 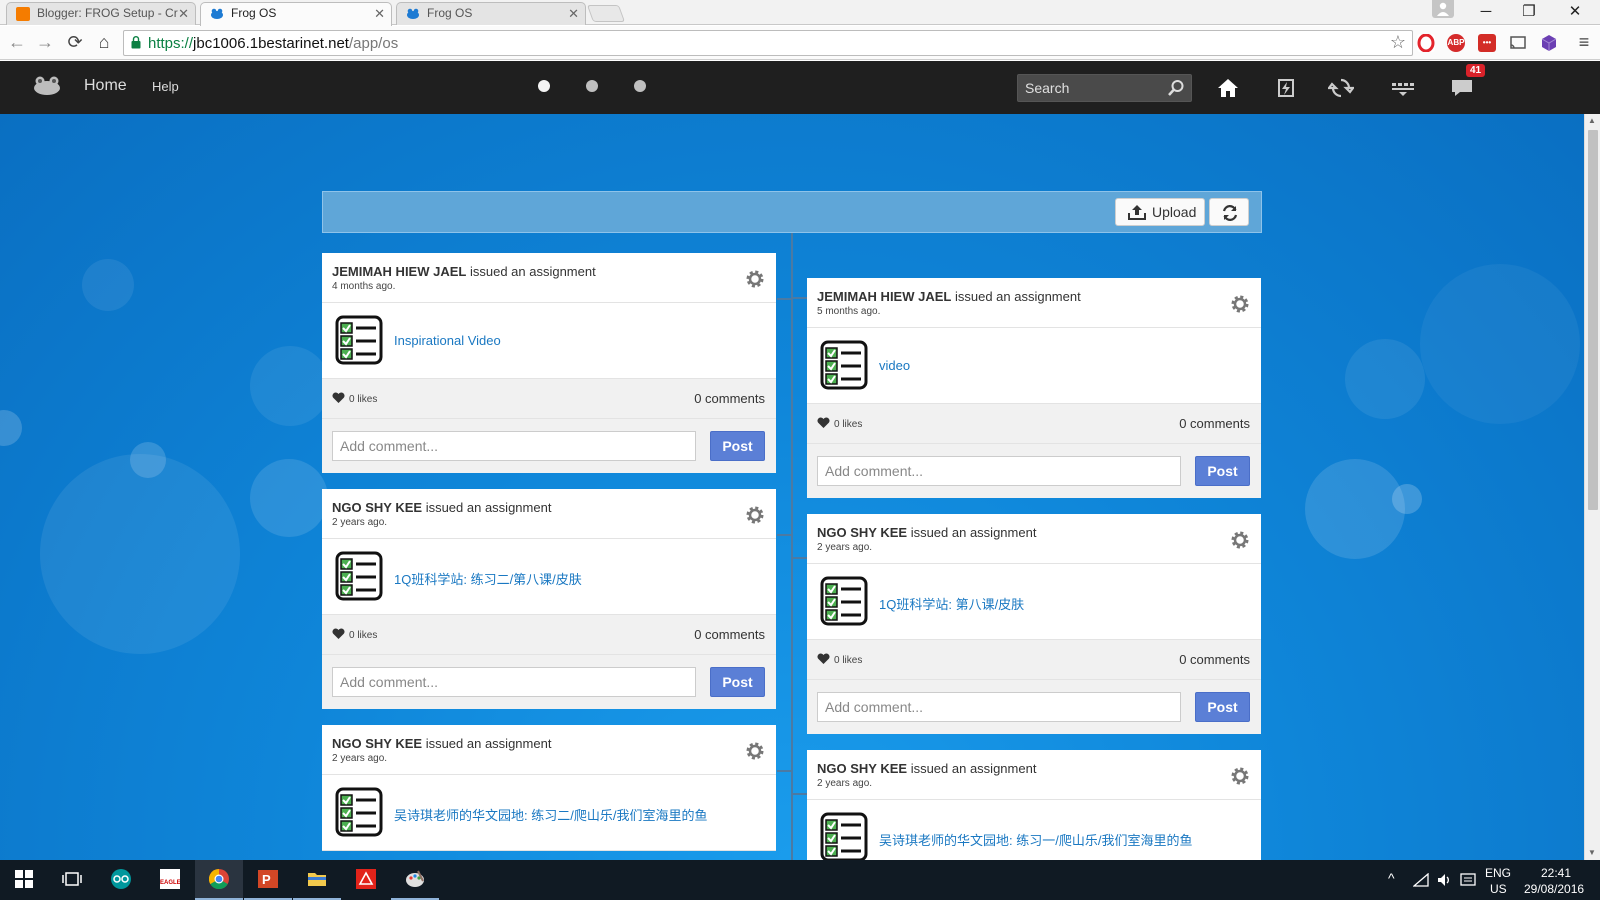 I want to click on adblock-plus-icon: ABP, so click(x=1456, y=43).